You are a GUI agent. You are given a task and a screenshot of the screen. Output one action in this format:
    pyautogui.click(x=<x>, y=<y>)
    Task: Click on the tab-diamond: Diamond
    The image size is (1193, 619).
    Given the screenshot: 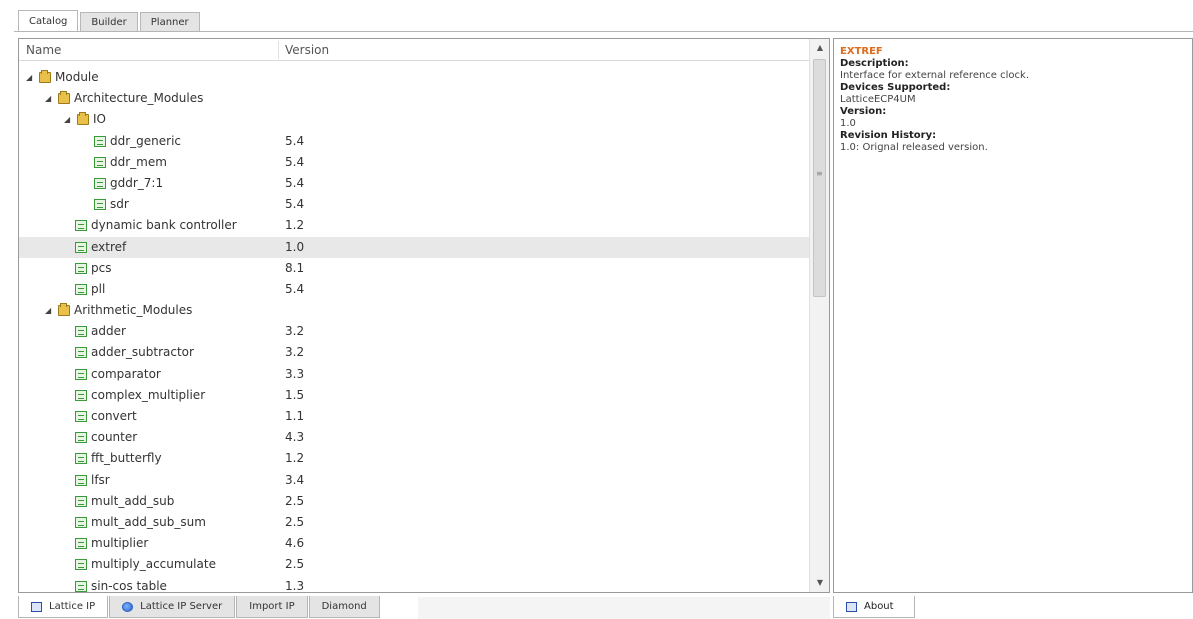 What is the action you would take?
    pyautogui.click(x=344, y=607)
    